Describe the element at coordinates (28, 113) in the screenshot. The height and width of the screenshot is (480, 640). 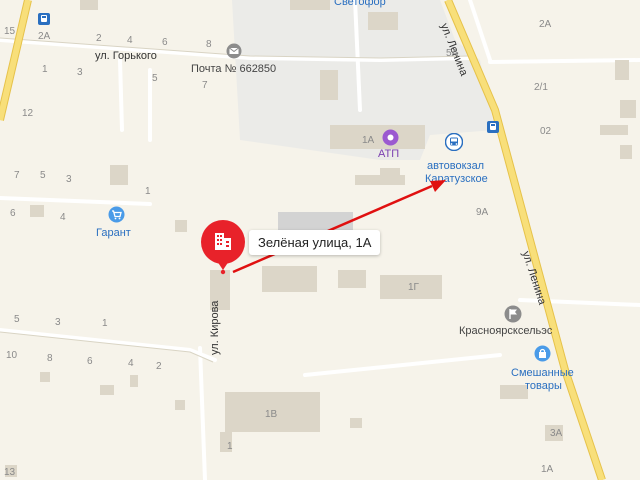
I see `house-number: 12` at that location.